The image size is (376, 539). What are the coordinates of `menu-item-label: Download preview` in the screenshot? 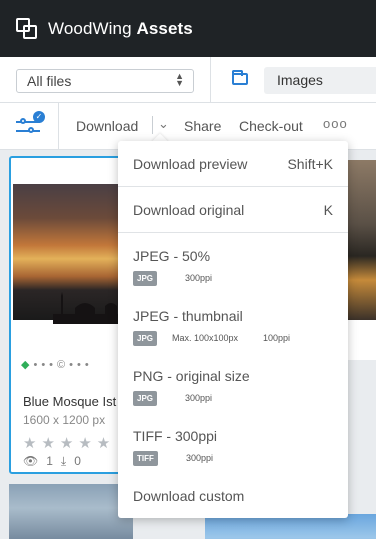 It's located at (190, 164).